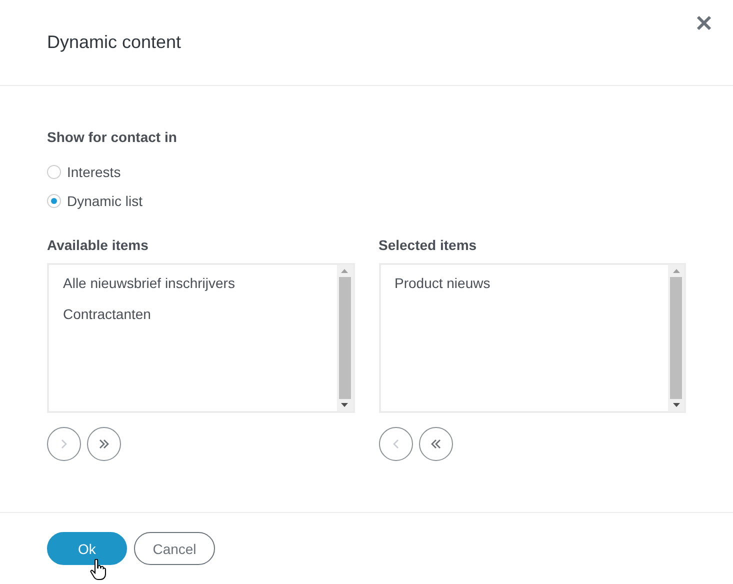 The height and width of the screenshot is (584, 733). I want to click on list-label: Selected items, so click(428, 245).